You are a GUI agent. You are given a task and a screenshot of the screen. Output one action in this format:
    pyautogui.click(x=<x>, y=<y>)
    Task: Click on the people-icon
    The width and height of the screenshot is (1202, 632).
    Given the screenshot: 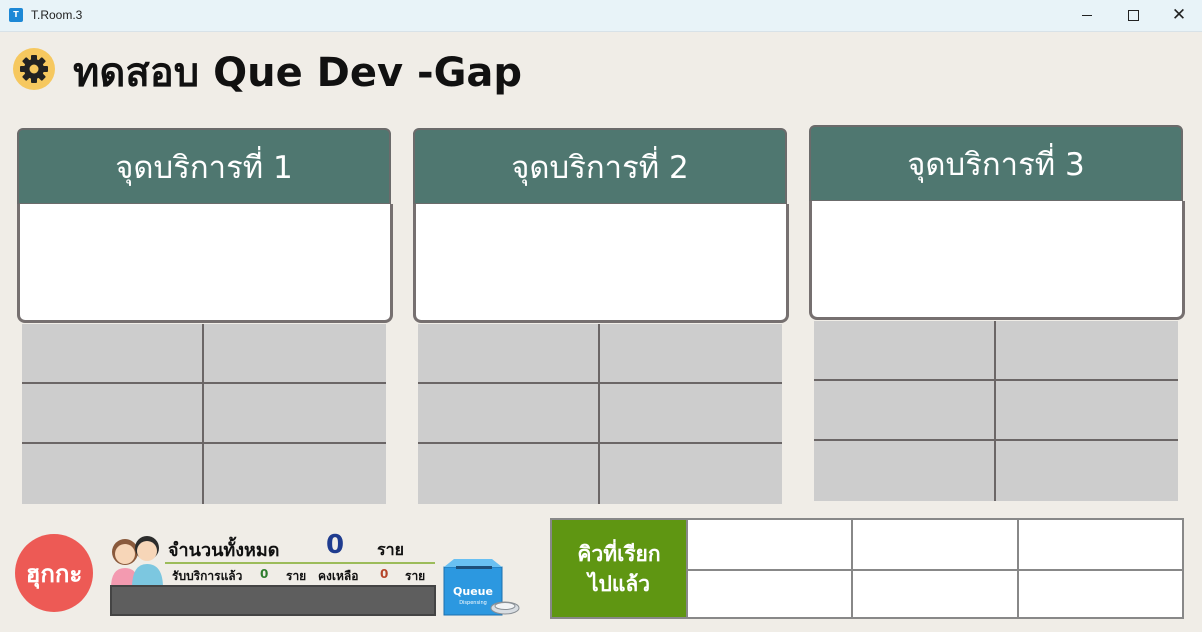 What is the action you would take?
    pyautogui.click(x=137, y=562)
    